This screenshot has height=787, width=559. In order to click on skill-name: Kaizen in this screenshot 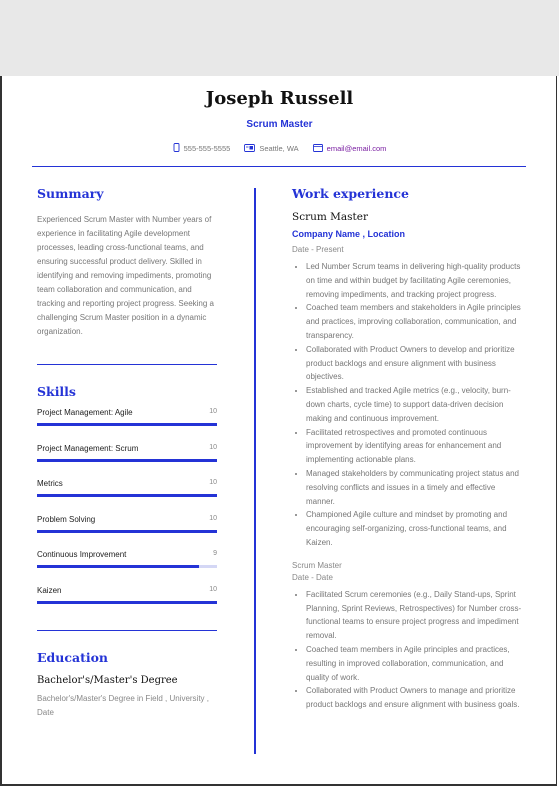, I will do `click(49, 590)`.